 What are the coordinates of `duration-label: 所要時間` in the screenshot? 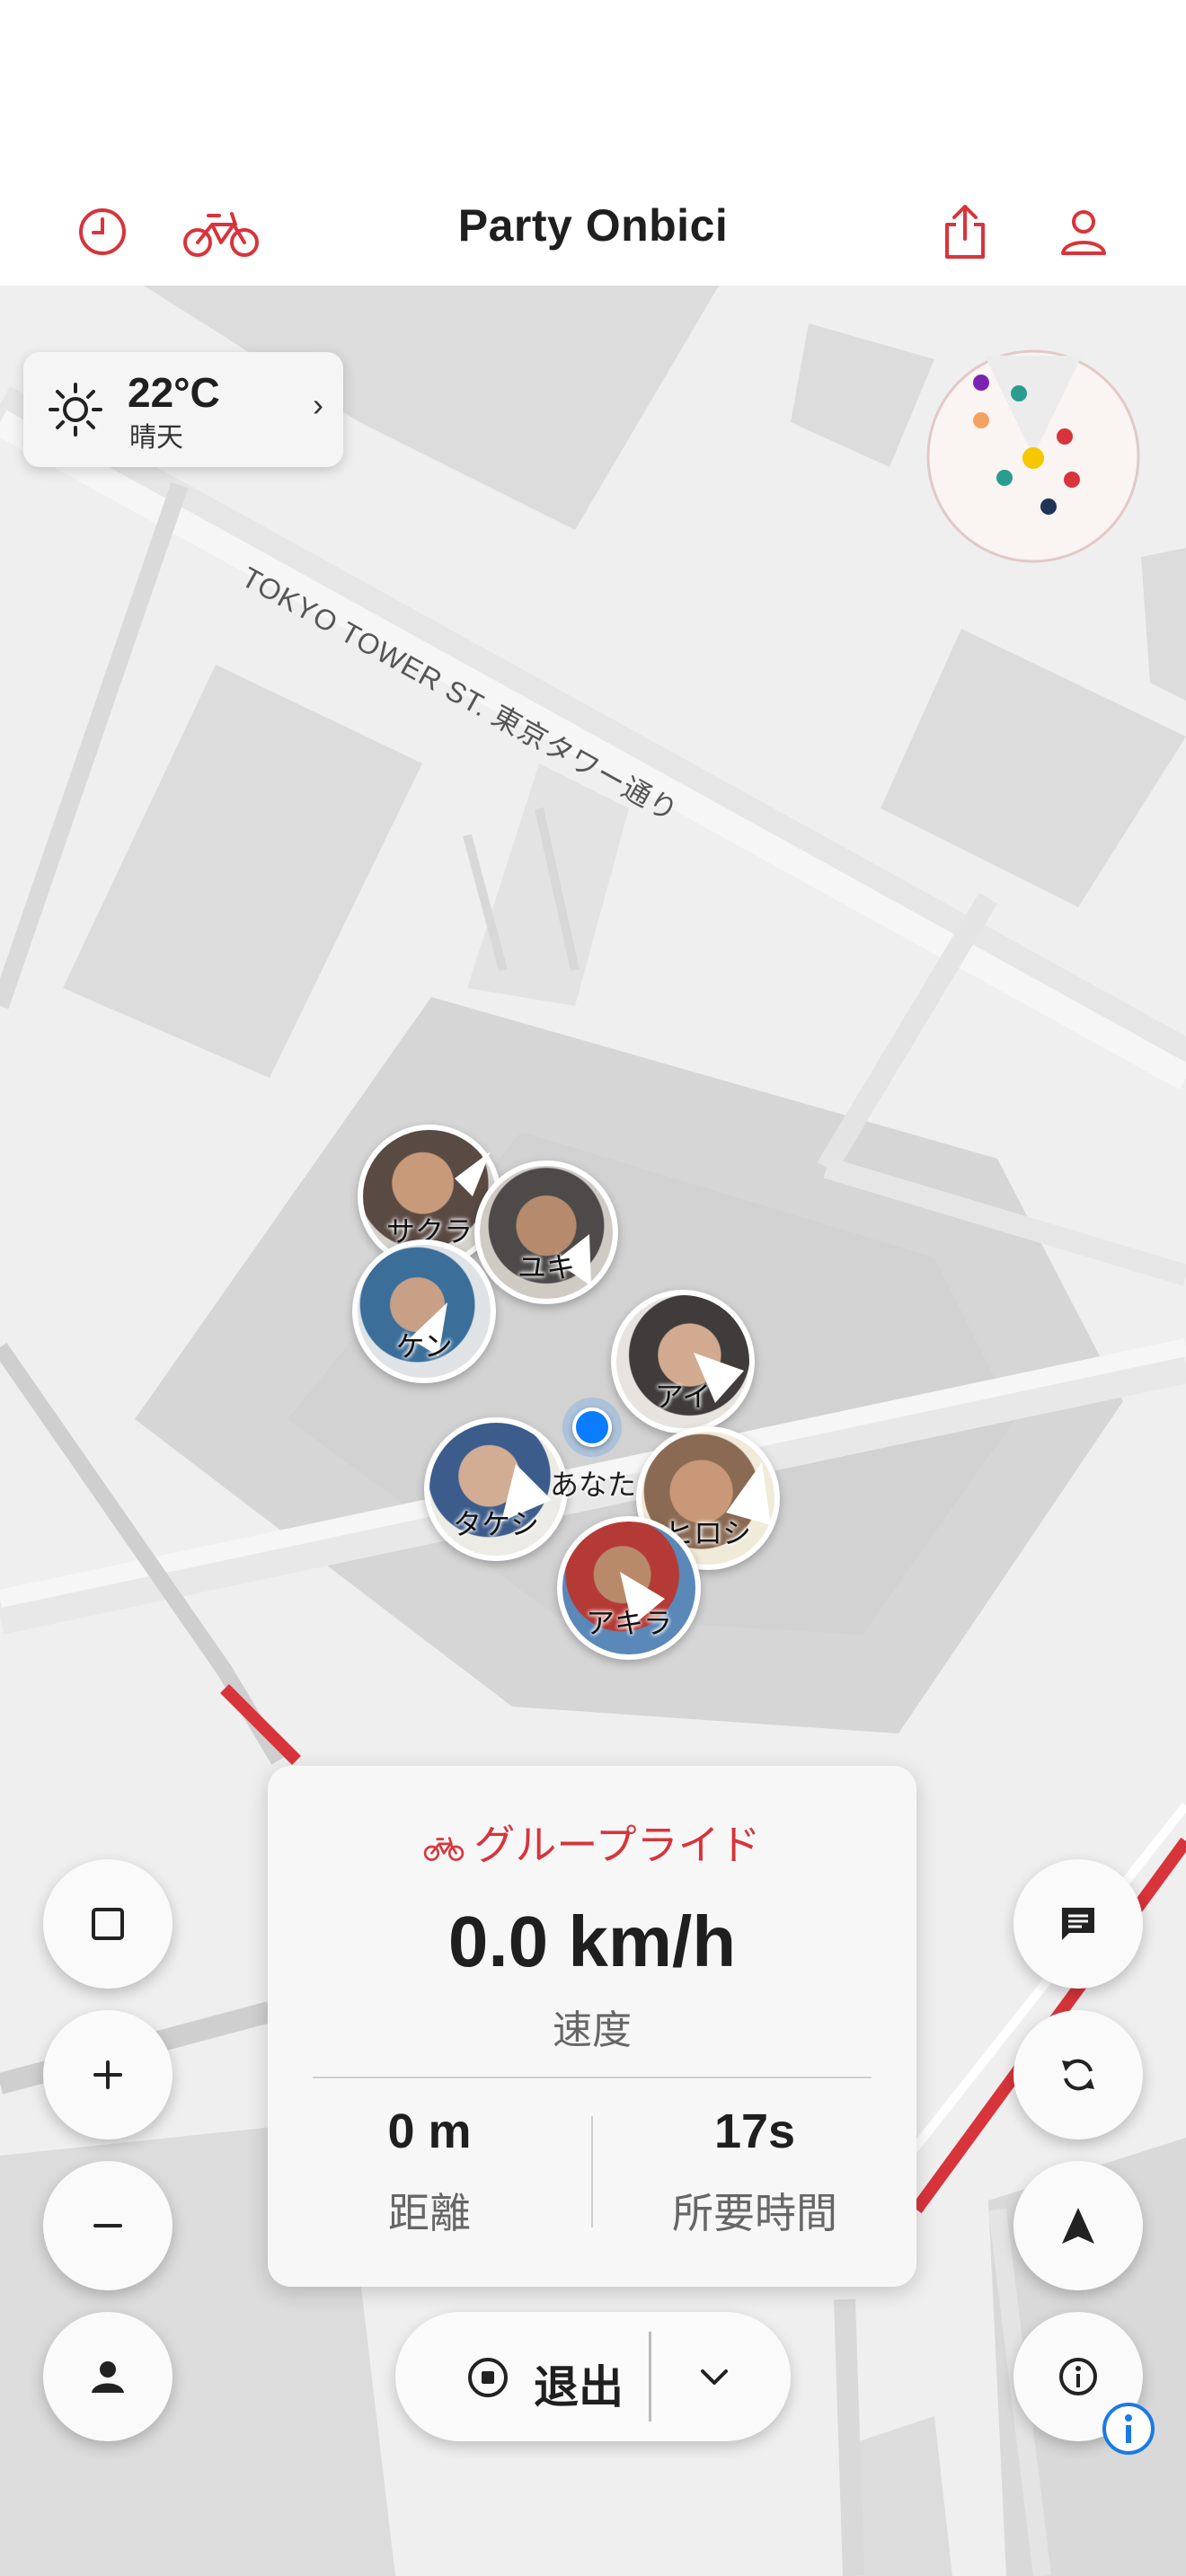 It's located at (754, 2213).